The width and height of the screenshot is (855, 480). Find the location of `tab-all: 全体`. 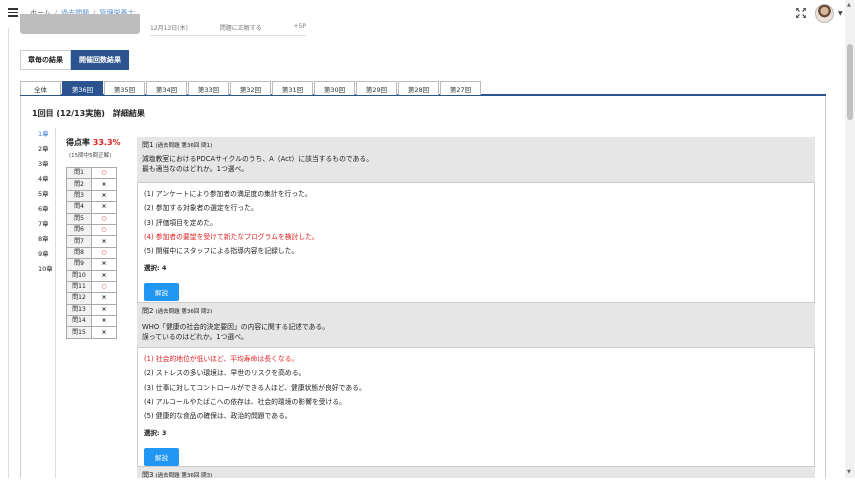

tab-all: 全体 is located at coordinates (40, 88).